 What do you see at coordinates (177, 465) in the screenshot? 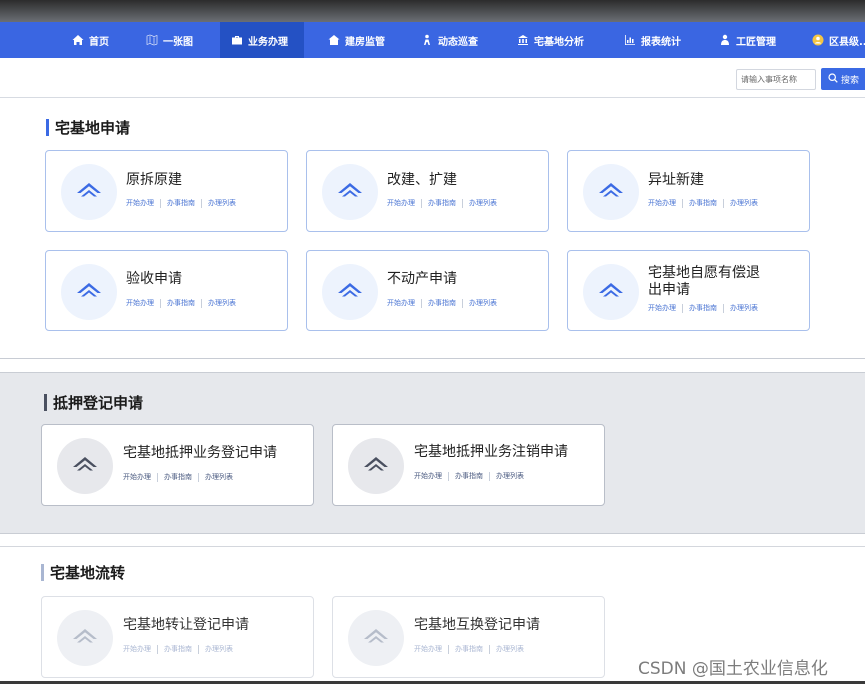
I see `service-card: 宅基地抵押业务登记申请 开始办理 办事指南 办理列表` at bounding box center [177, 465].